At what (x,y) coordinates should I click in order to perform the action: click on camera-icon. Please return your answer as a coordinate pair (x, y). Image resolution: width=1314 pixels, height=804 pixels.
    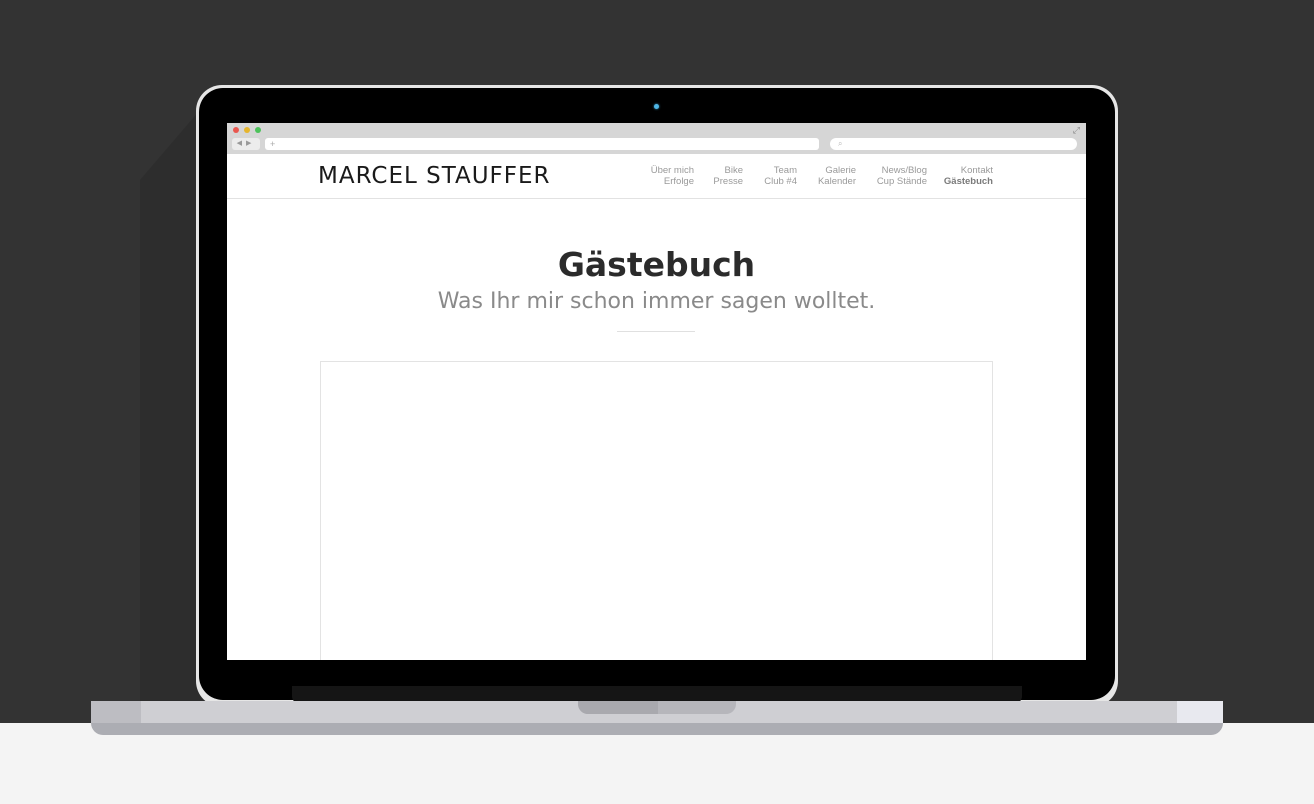
    Looking at the image, I should click on (656, 106).